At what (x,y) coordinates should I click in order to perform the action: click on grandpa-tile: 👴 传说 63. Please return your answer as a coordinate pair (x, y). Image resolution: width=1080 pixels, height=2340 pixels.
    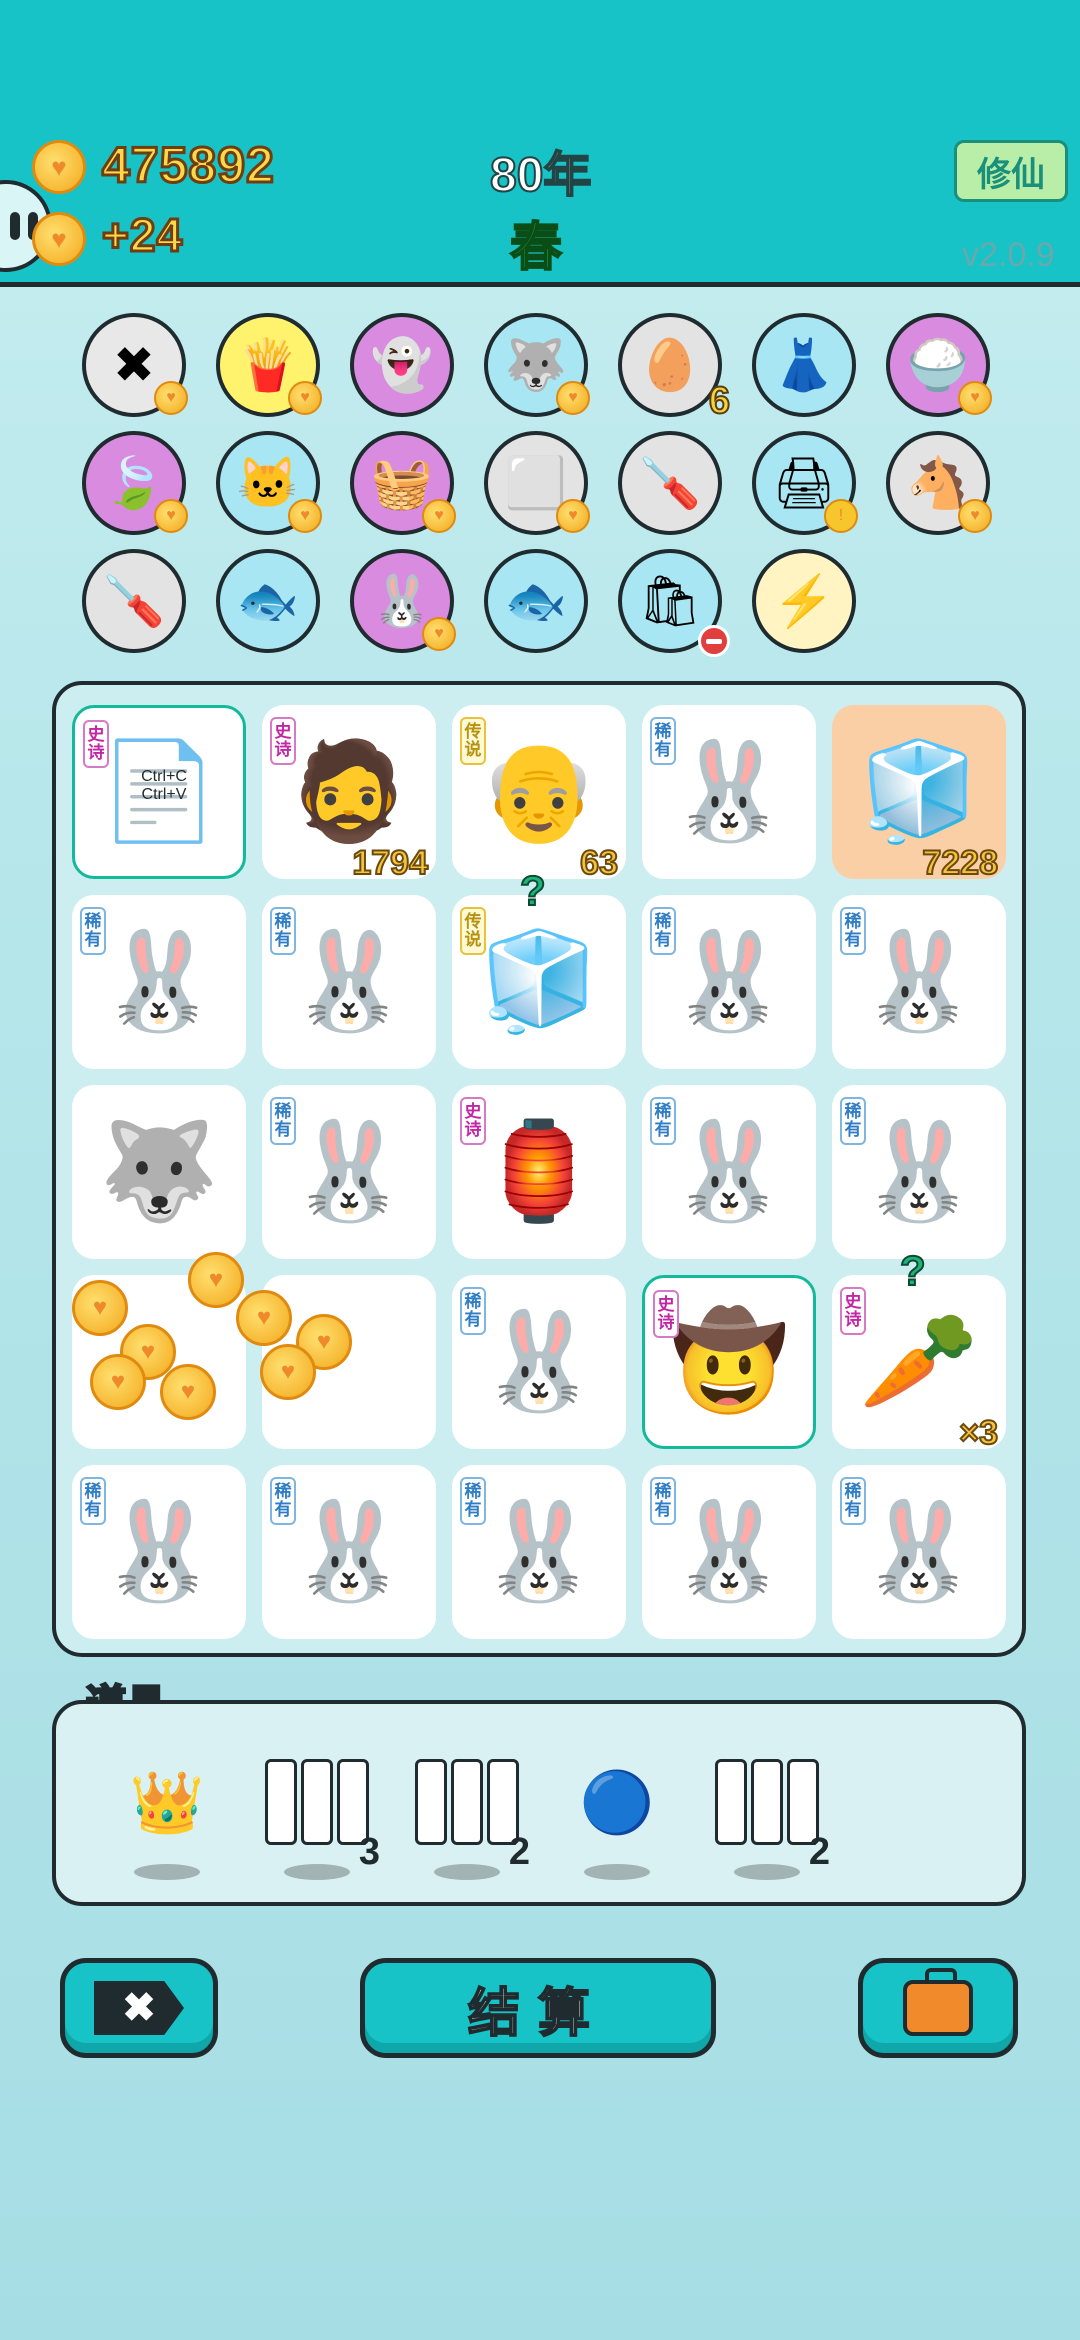
    Looking at the image, I should click on (539, 794).